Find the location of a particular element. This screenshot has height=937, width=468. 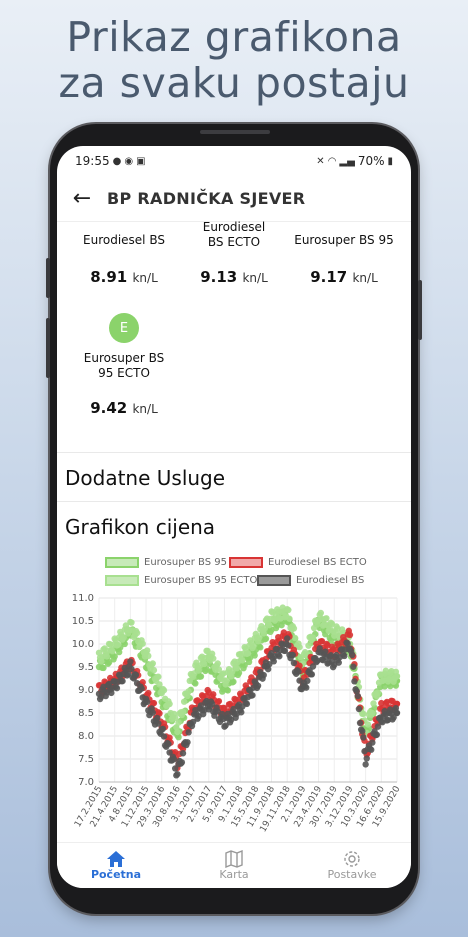

nav-label: Početna is located at coordinates (116, 874).